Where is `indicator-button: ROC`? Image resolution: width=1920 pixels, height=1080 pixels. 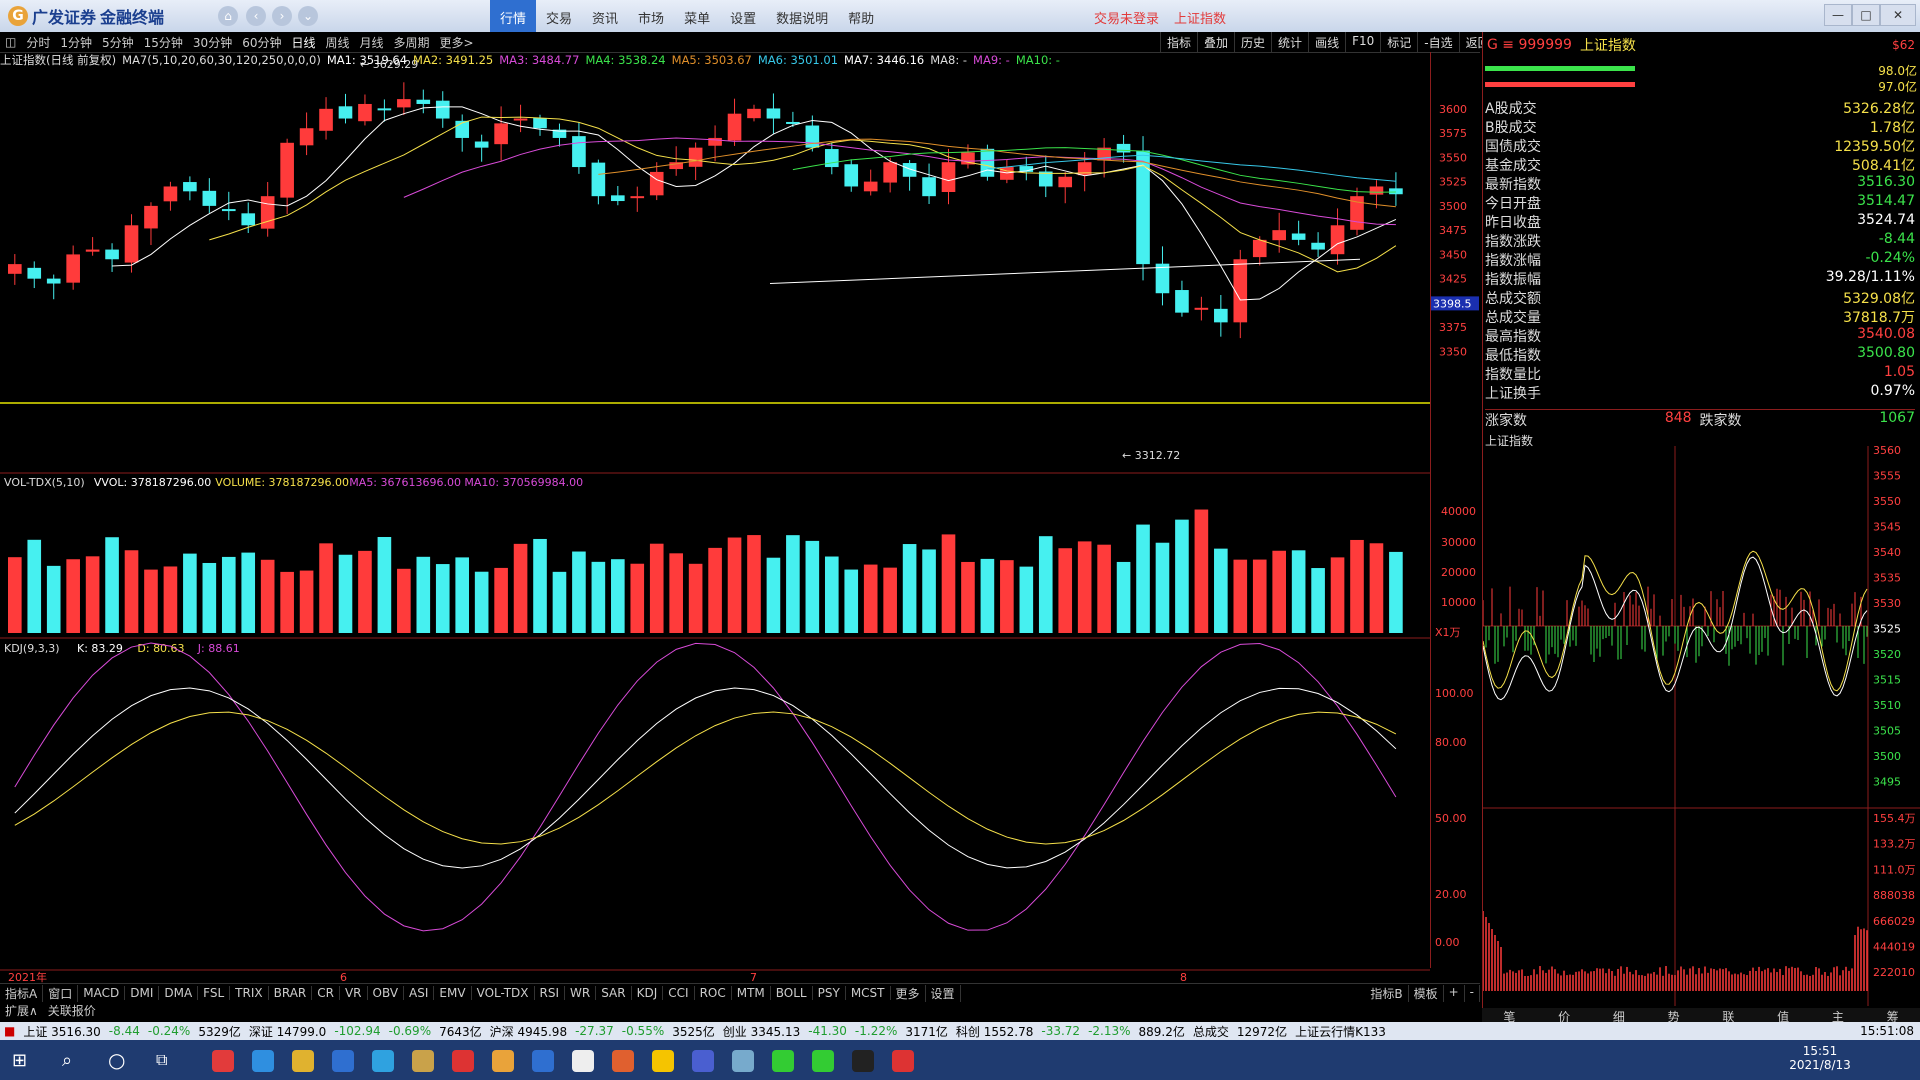 indicator-button: ROC is located at coordinates (713, 993).